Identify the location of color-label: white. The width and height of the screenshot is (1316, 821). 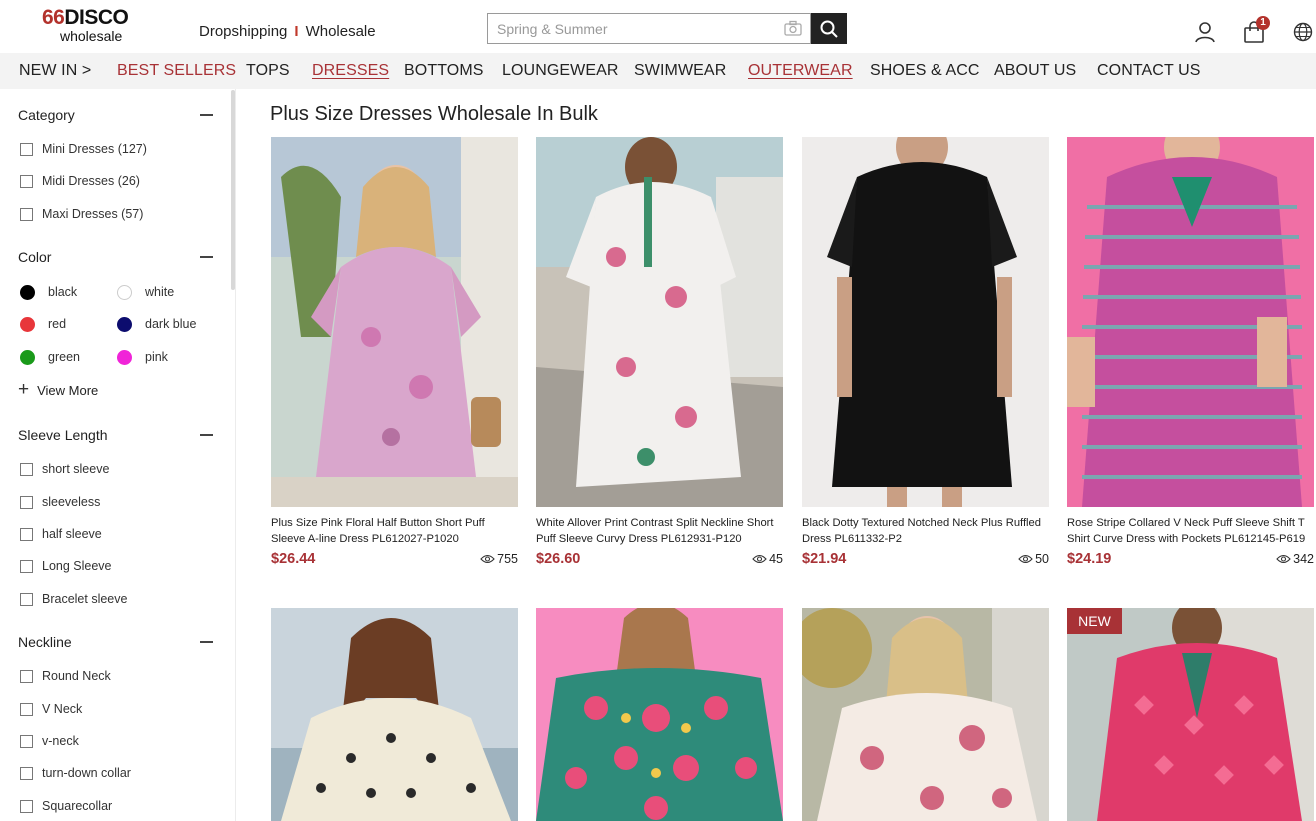
(160, 292).